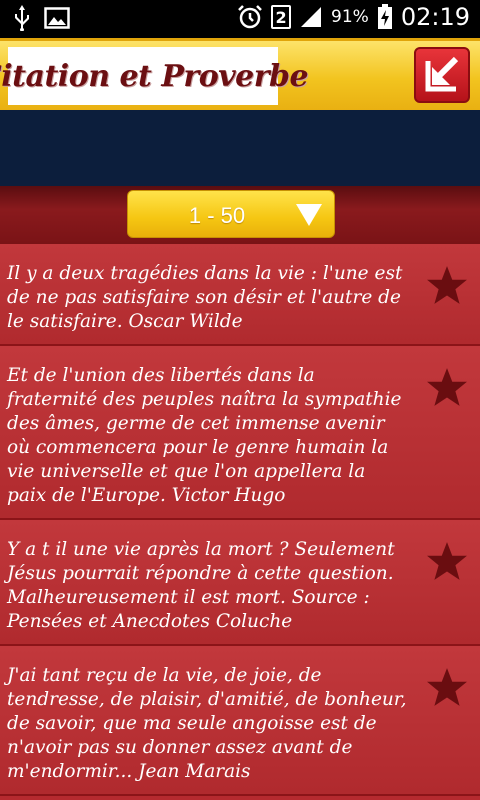  What do you see at coordinates (281, 17) in the screenshot?
I see `sim-indicator-icon: 2` at bounding box center [281, 17].